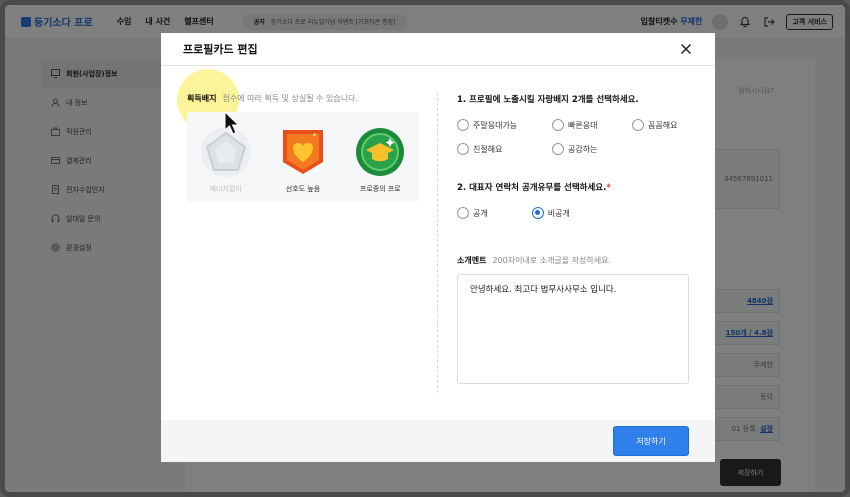 The height and width of the screenshot is (497, 850). What do you see at coordinates (225, 189) in the screenshot?
I see `badge-label: 매너지킴이` at bounding box center [225, 189].